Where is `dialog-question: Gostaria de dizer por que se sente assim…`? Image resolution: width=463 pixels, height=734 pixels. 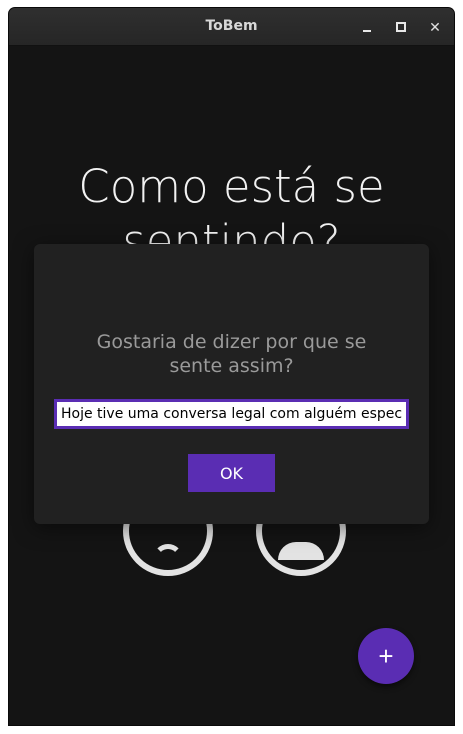
dialog-question: Gostaria de dizer por que se sente assim… is located at coordinates (231, 354).